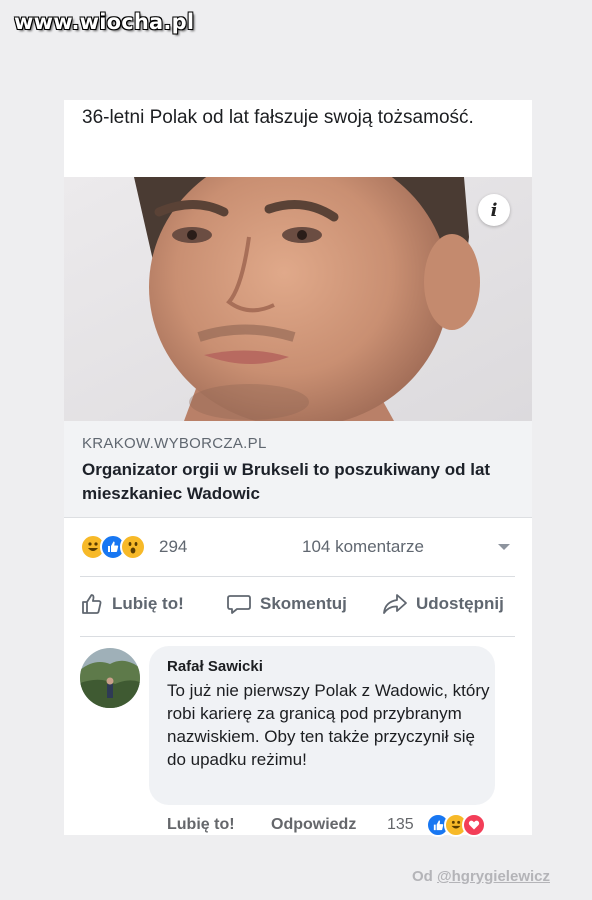 The width and height of the screenshot is (592, 900). What do you see at coordinates (92, 604) in the screenshot?
I see `thumbs-up-icon` at bounding box center [92, 604].